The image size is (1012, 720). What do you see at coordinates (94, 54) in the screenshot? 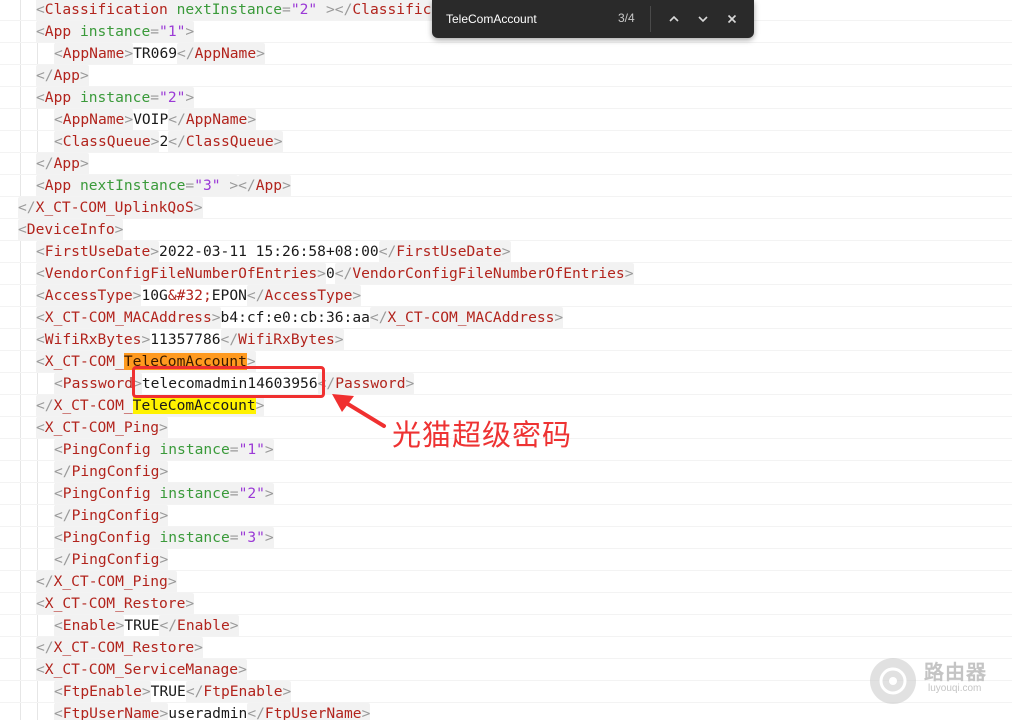
I see `xml-tag: <AppName>` at bounding box center [94, 54].